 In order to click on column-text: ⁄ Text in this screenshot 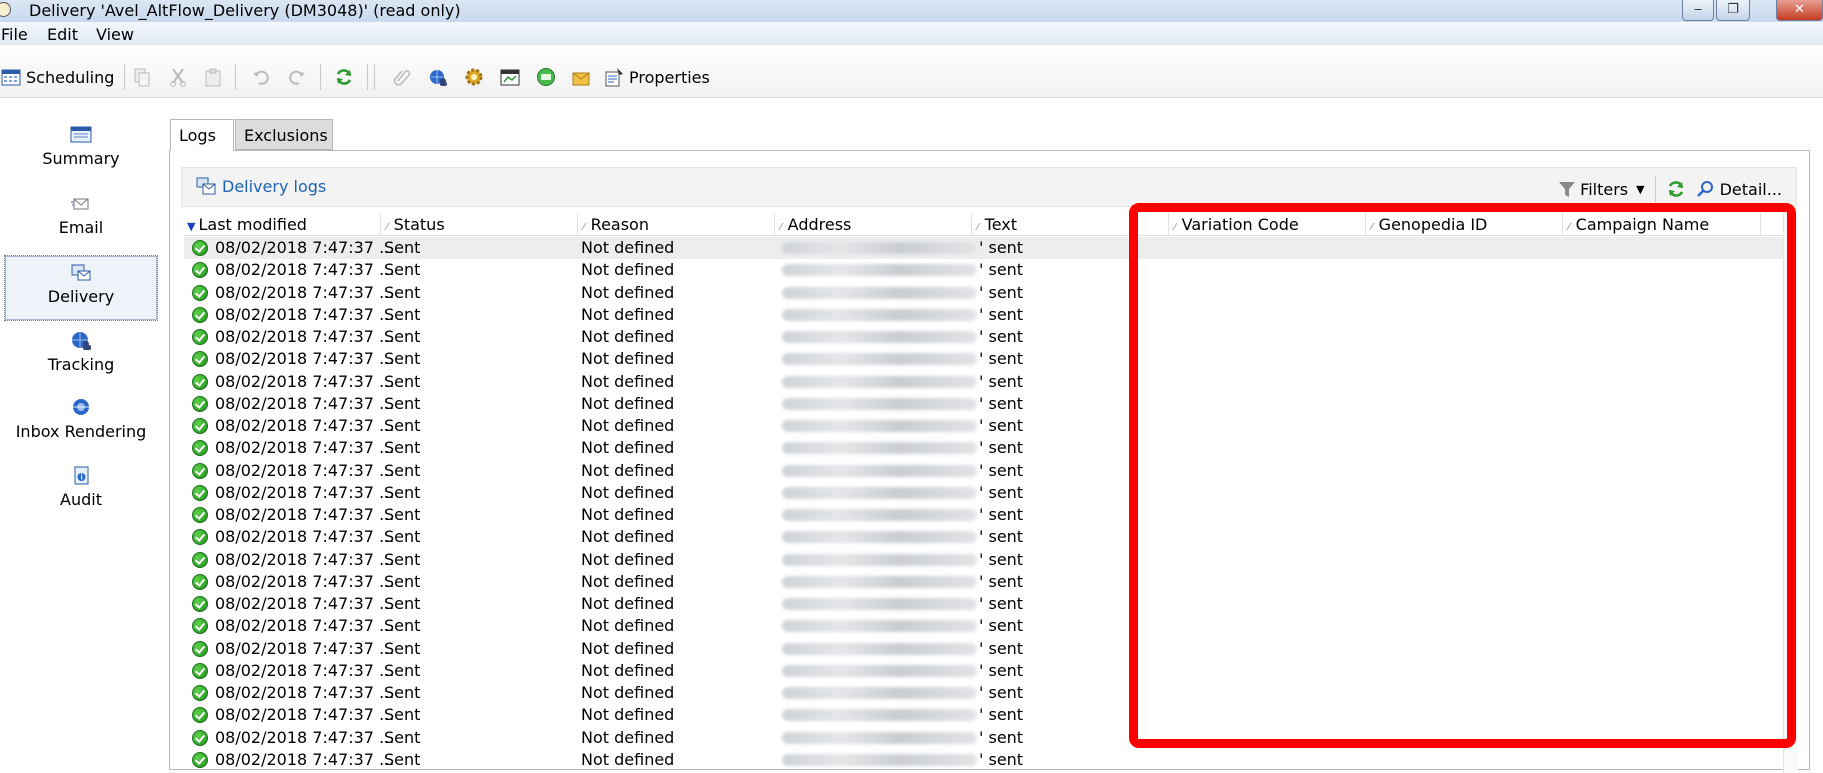, I will do `click(997, 224)`.